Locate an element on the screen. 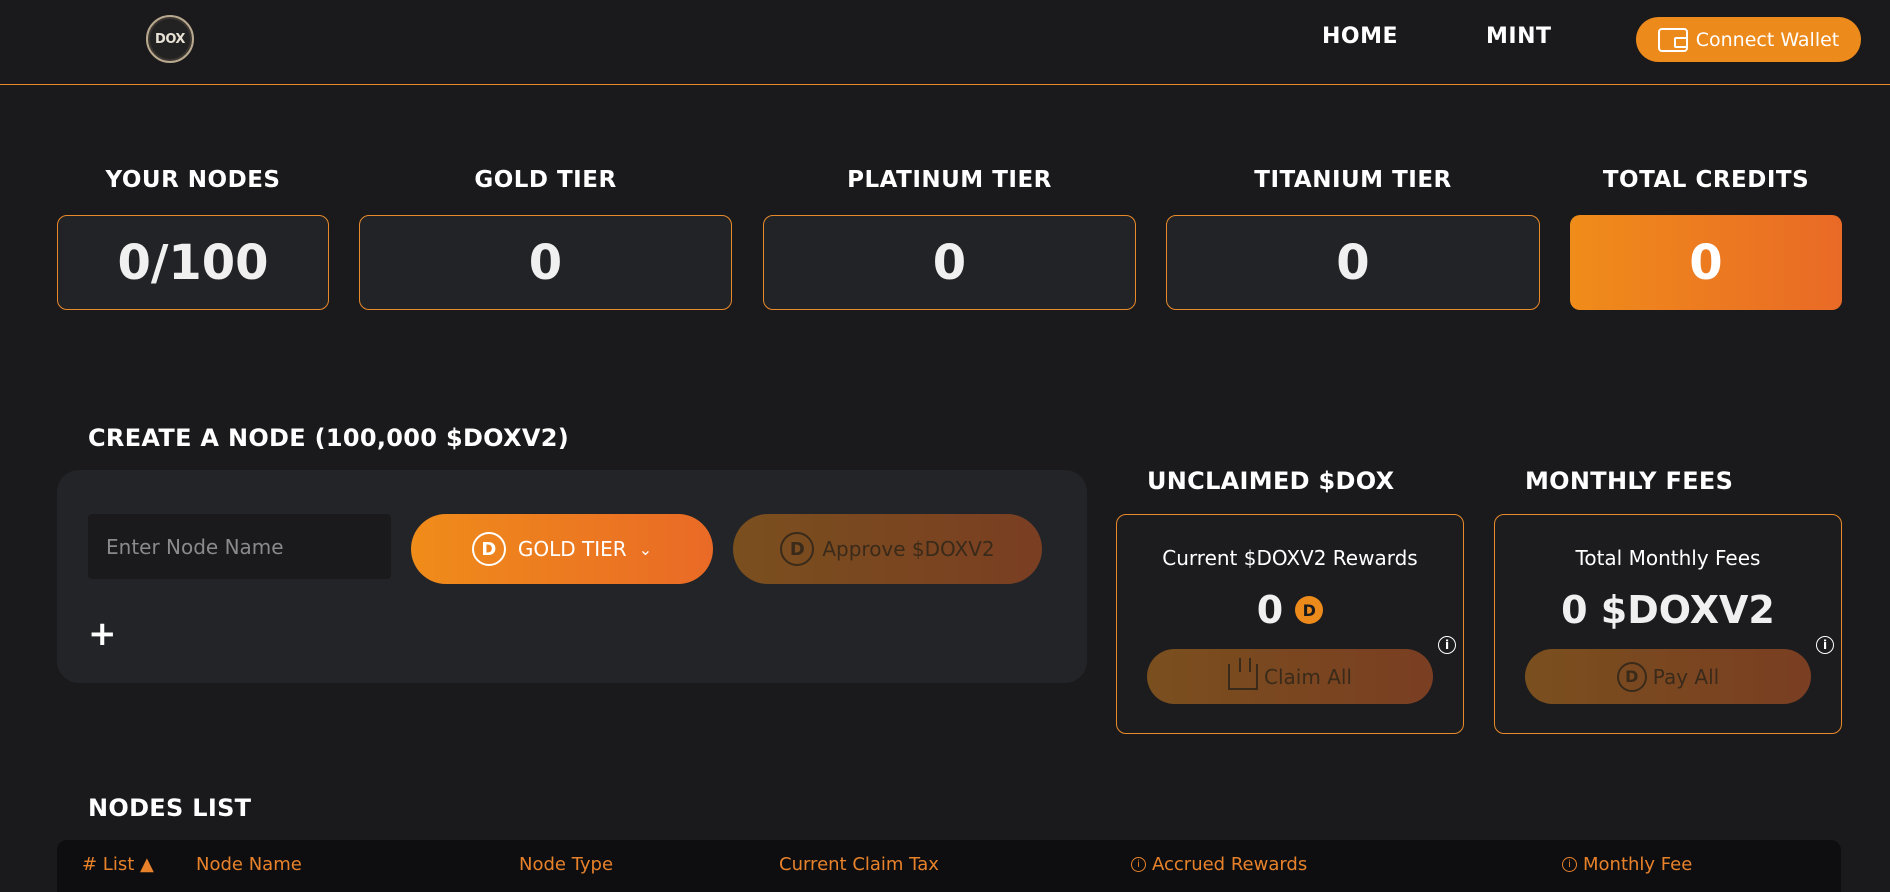  column-list: # List ▲ is located at coordinates (118, 864).